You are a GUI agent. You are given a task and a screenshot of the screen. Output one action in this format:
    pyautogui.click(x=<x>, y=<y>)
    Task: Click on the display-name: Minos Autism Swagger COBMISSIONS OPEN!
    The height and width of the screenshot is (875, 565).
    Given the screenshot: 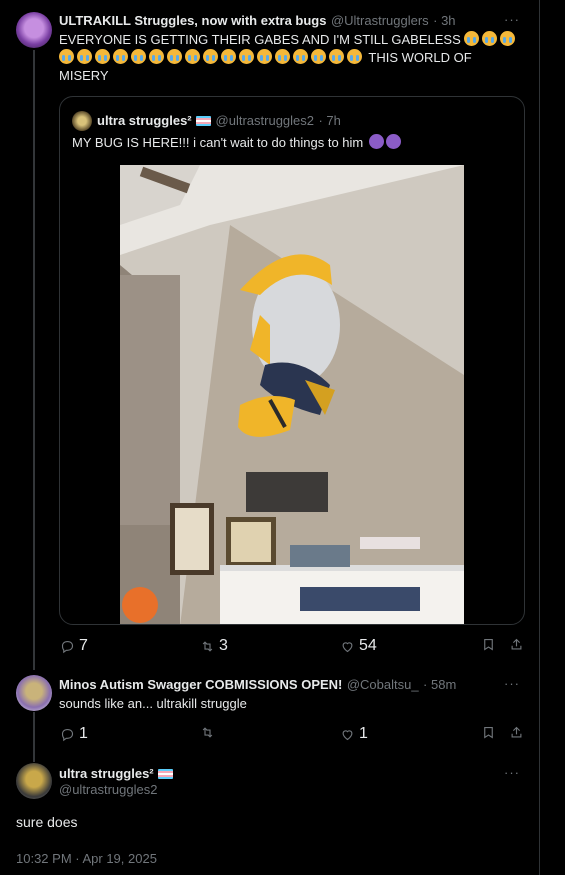 What is the action you would take?
    pyautogui.click(x=200, y=684)
    